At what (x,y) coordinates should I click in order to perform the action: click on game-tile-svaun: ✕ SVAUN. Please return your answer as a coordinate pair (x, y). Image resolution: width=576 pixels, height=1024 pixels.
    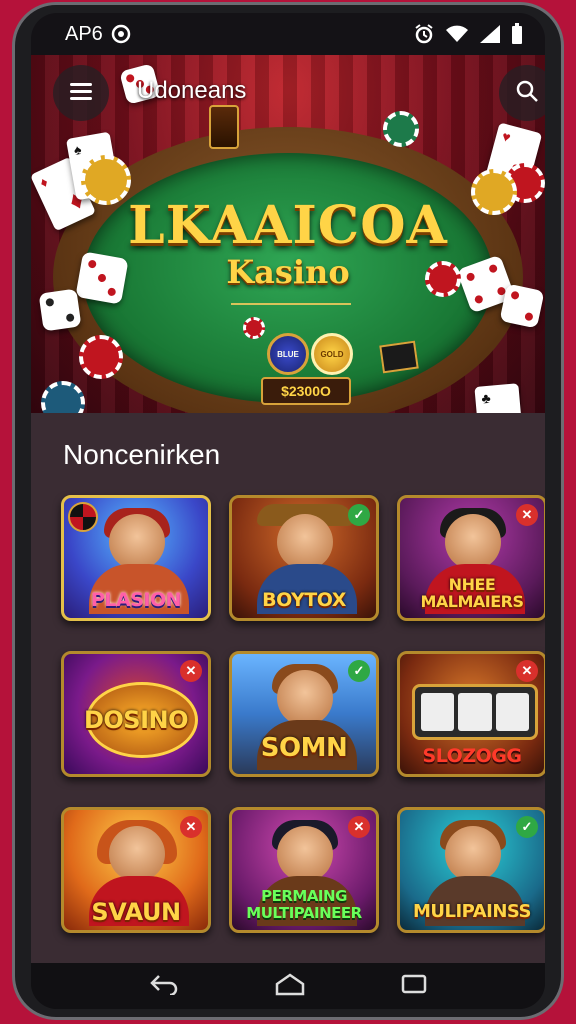
    Looking at the image, I should click on (136, 870).